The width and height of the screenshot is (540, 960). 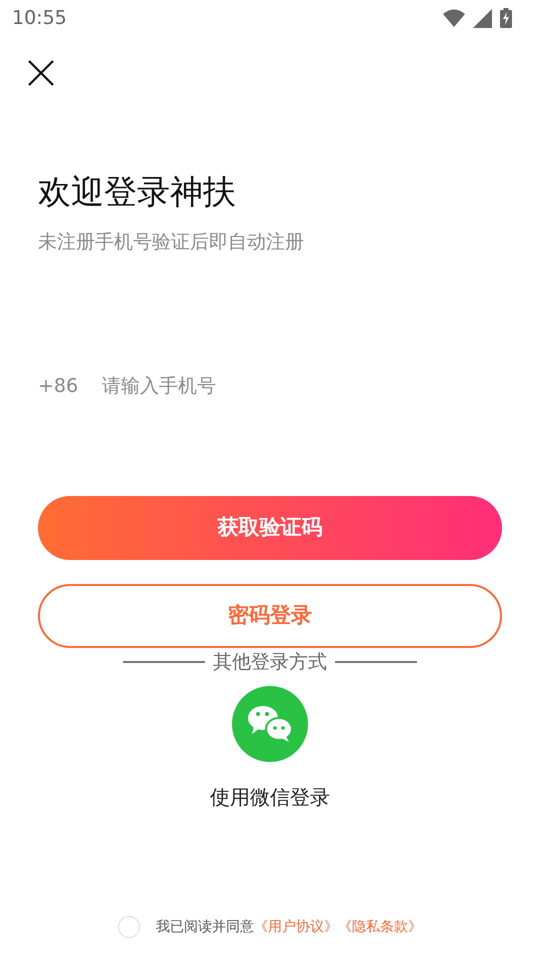 I want to click on subtitle: 未注册手机号验证后即自动注册, so click(x=171, y=242).